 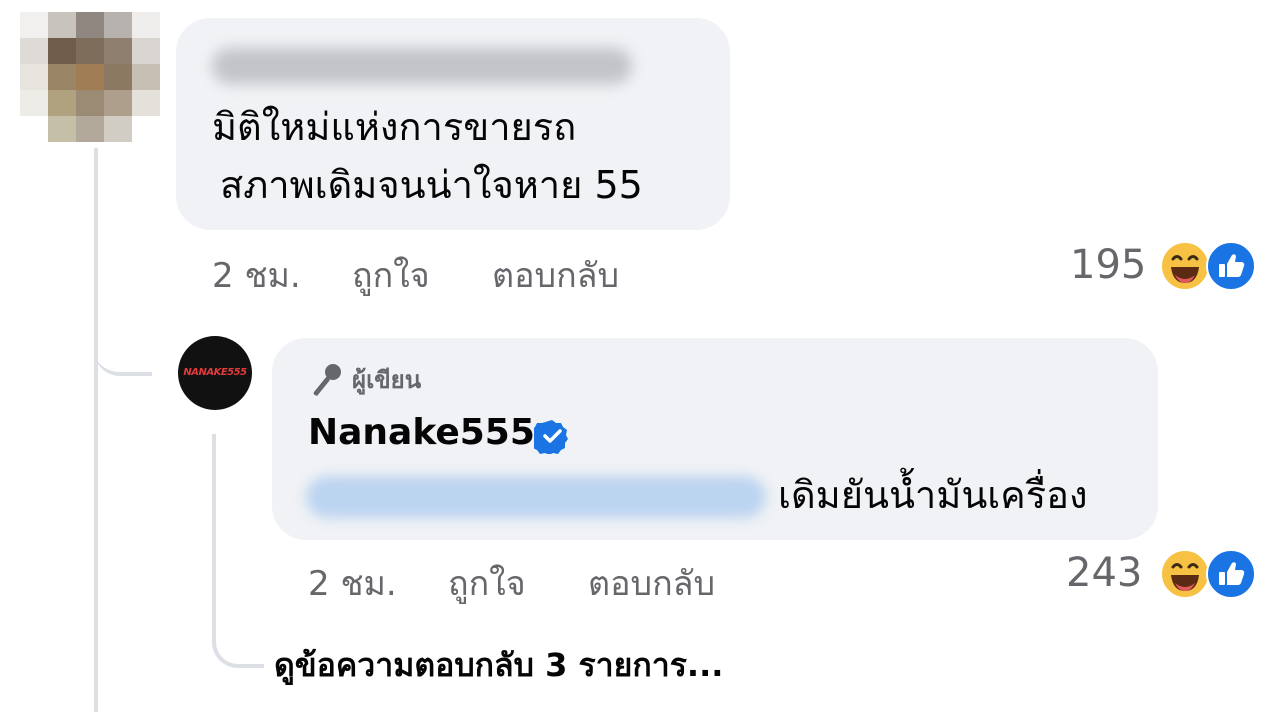 What do you see at coordinates (238, 634) in the screenshot?
I see `thread-connector-view-replies` at bounding box center [238, 634].